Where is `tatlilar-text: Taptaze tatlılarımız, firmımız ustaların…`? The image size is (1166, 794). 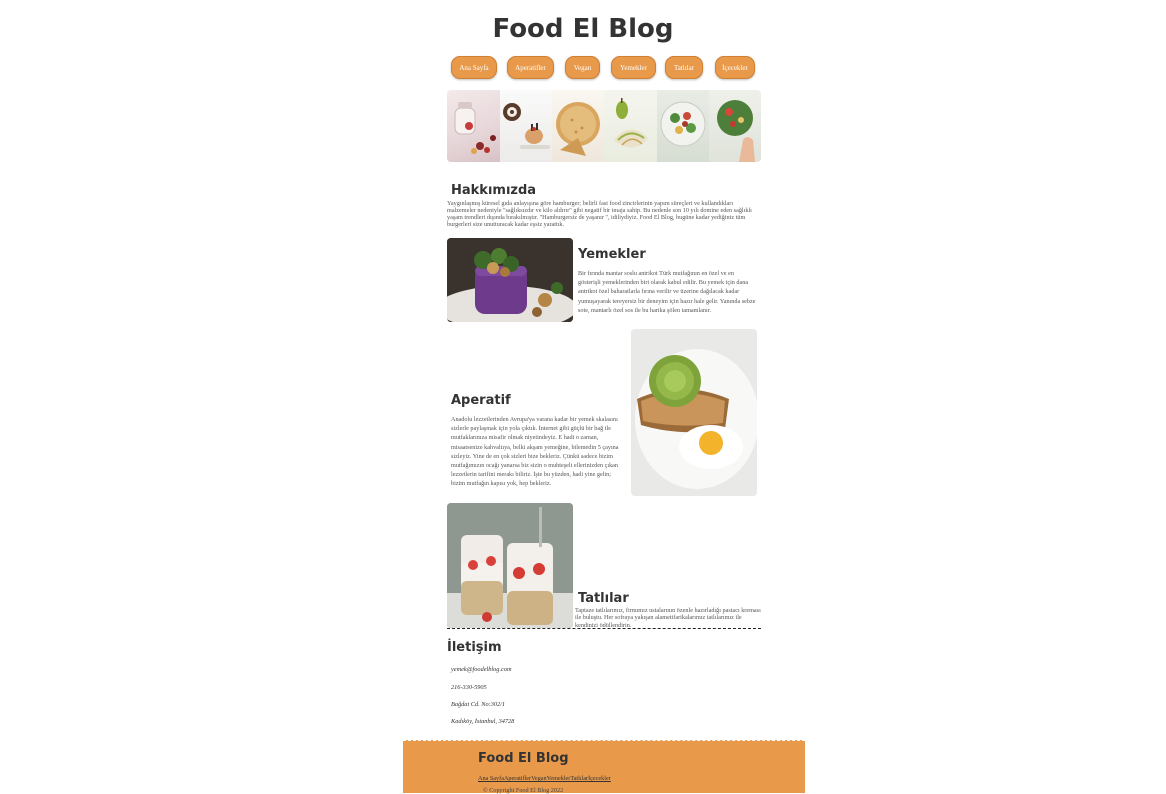 tatlilar-text: Taptaze tatlılarımız, firmımız ustaların… is located at coordinates (668, 617).